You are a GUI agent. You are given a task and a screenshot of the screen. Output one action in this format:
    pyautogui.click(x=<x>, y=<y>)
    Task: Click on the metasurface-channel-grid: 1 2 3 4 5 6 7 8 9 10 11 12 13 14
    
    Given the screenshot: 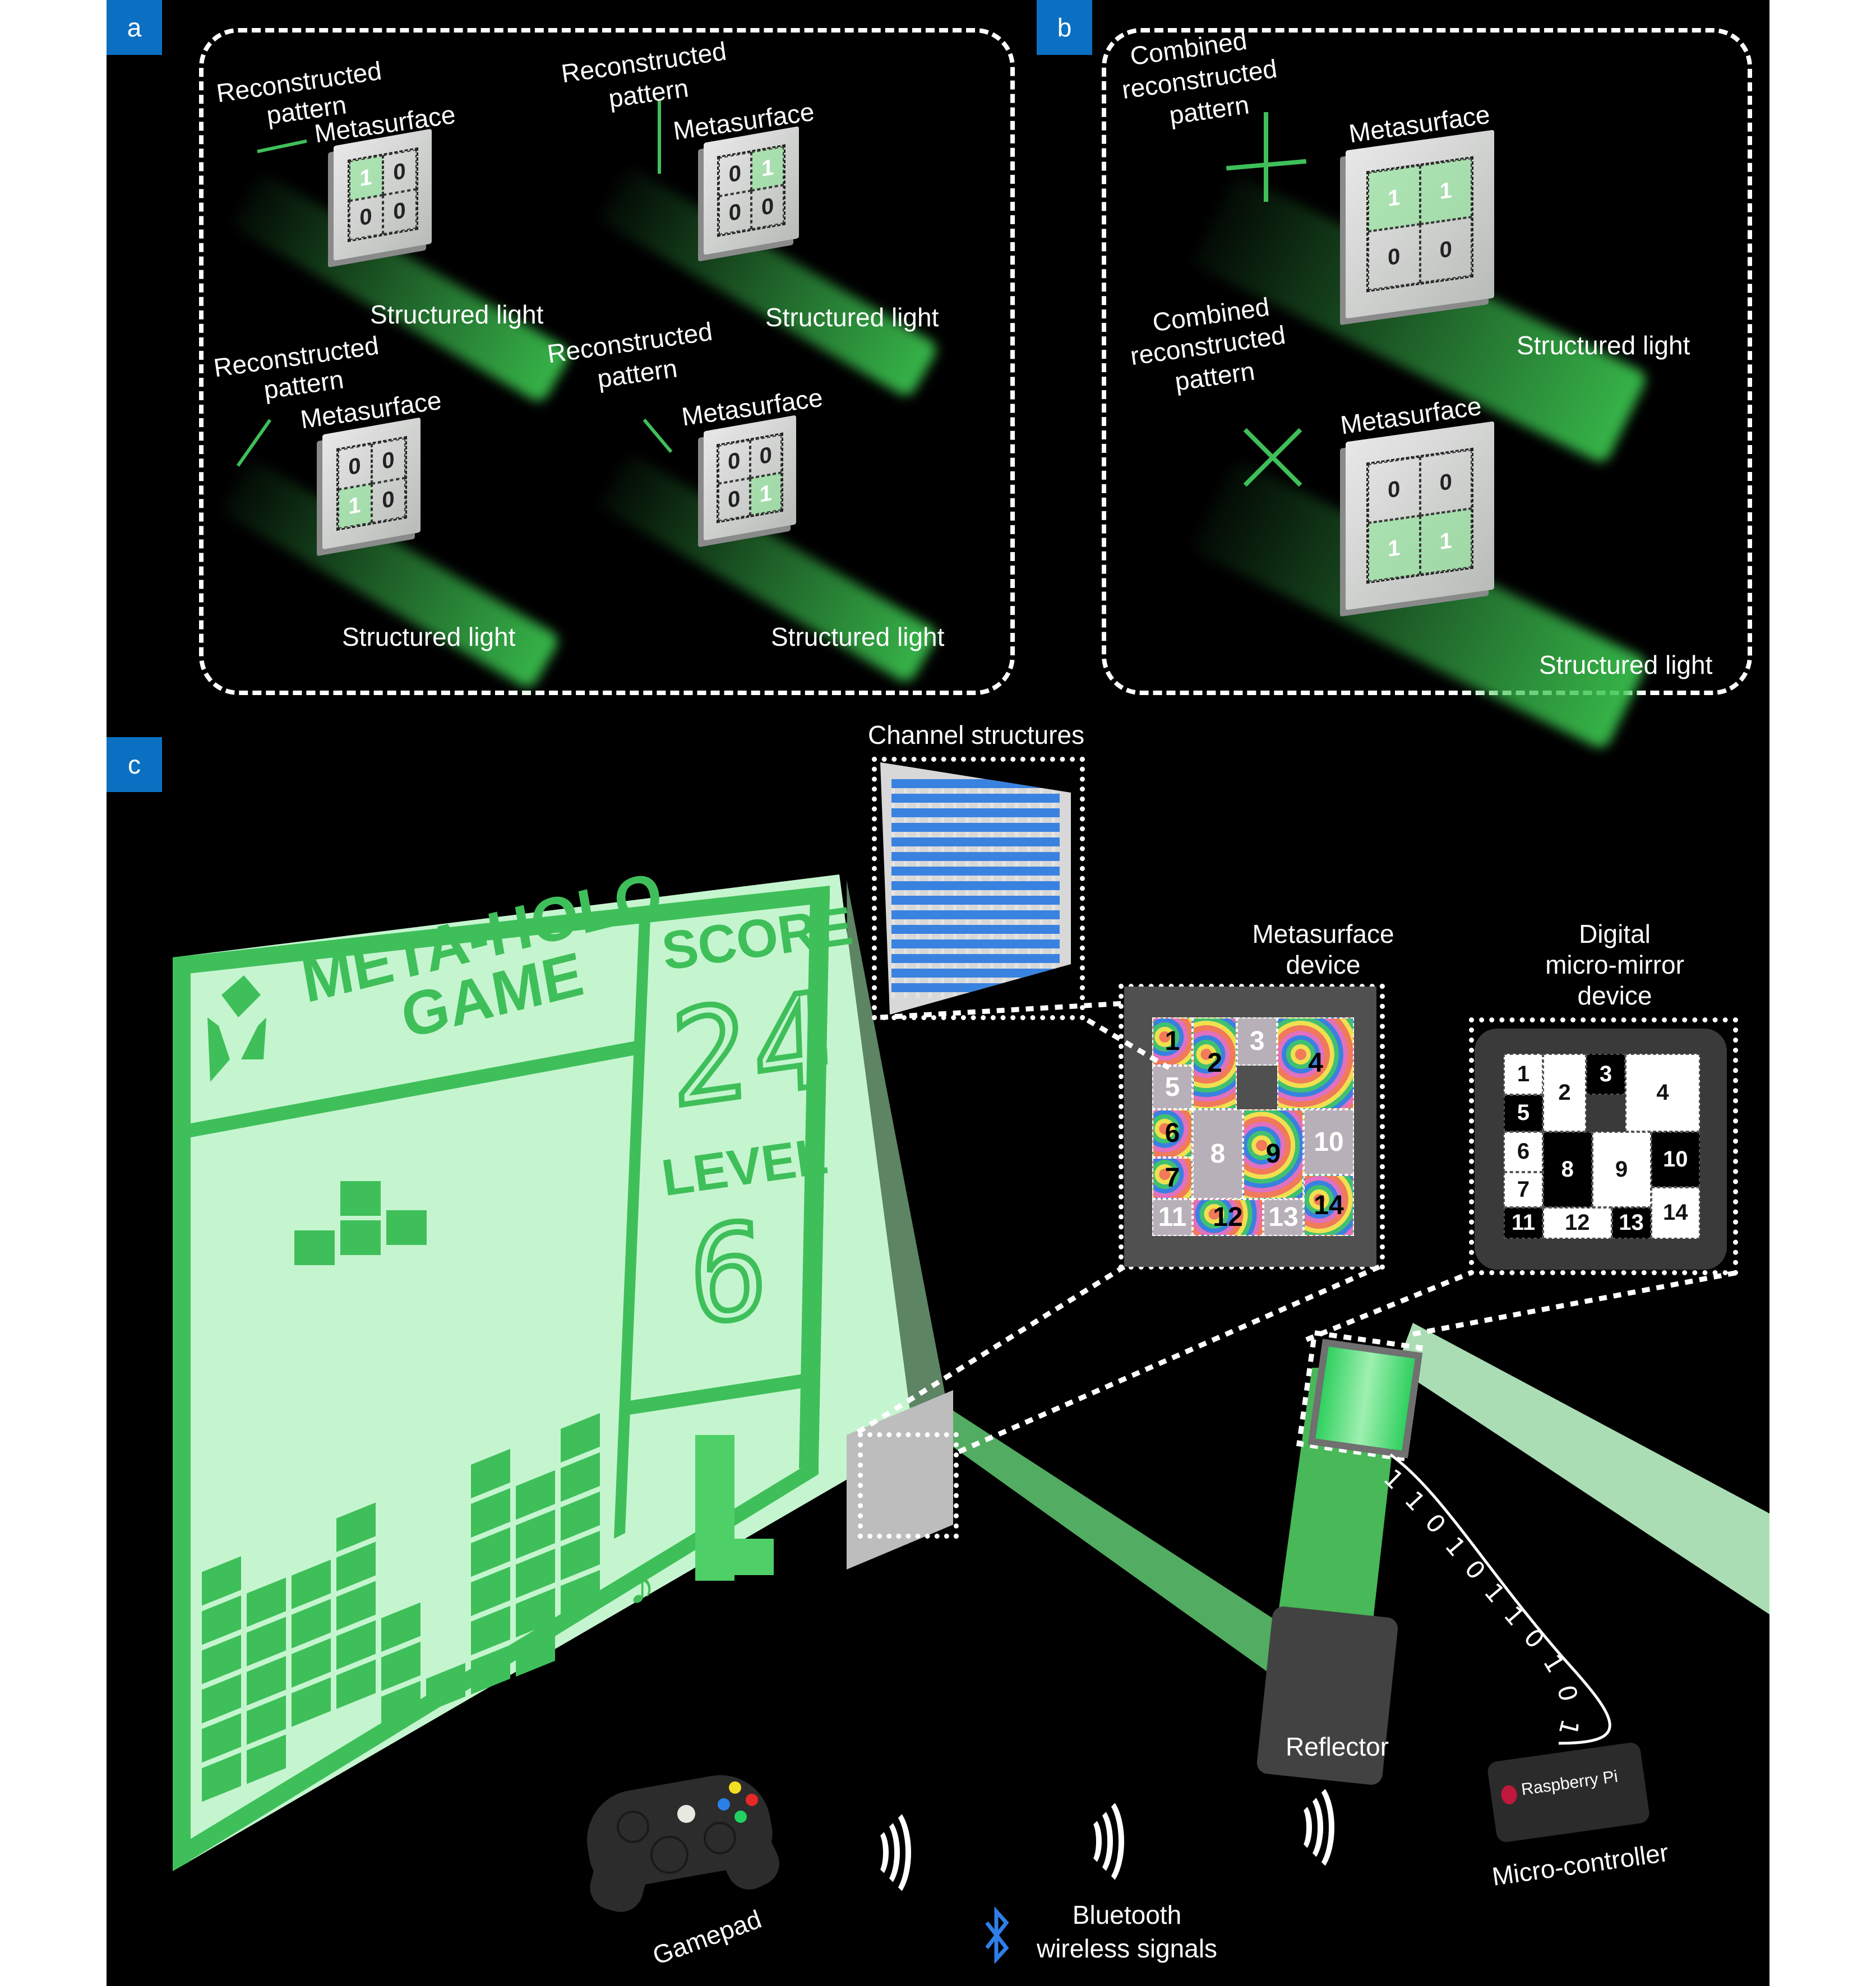 What is the action you would take?
    pyautogui.click(x=1253, y=1127)
    